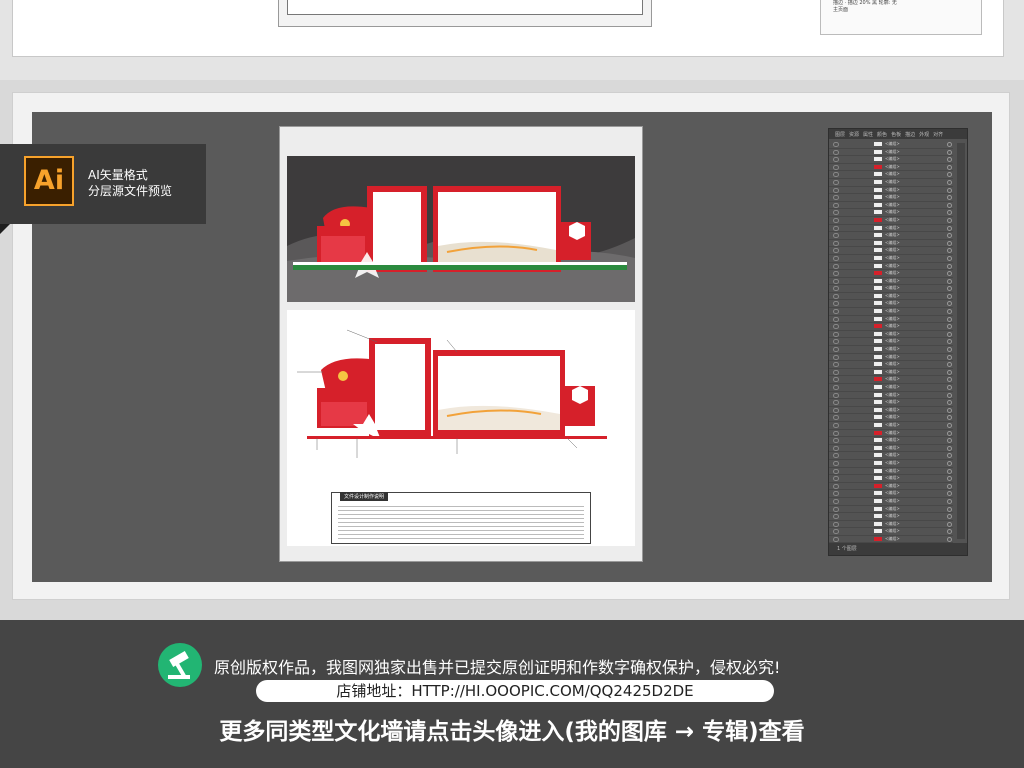 This screenshot has width=1024, height=768. What do you see at coordinates (515, 691) in the screenshot?
I see `shop-address-pill: 店铺地址：HTTP://HI.OOOPIC.COM/QQ2425D2DE` at bounding box center [515, 691].